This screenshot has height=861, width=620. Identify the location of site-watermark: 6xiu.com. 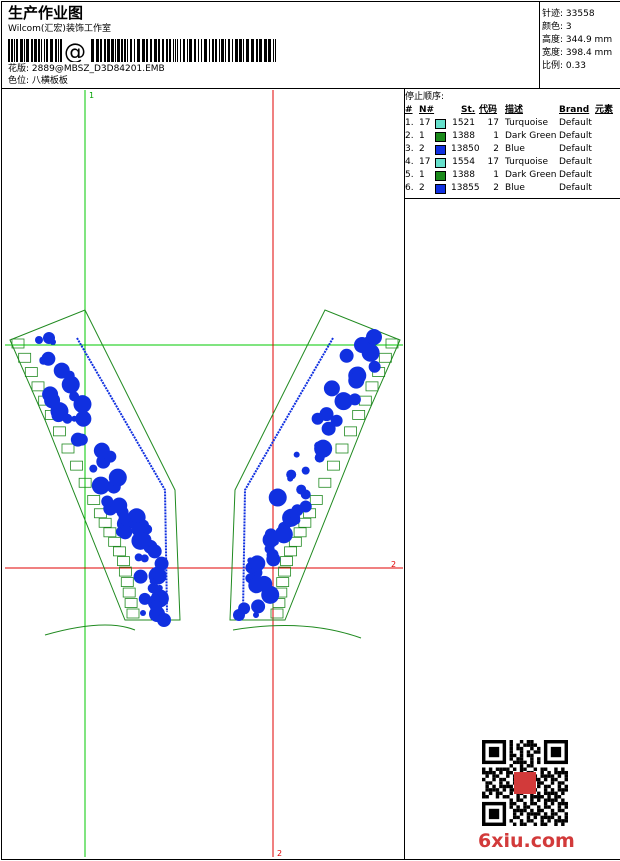
(526, 841).